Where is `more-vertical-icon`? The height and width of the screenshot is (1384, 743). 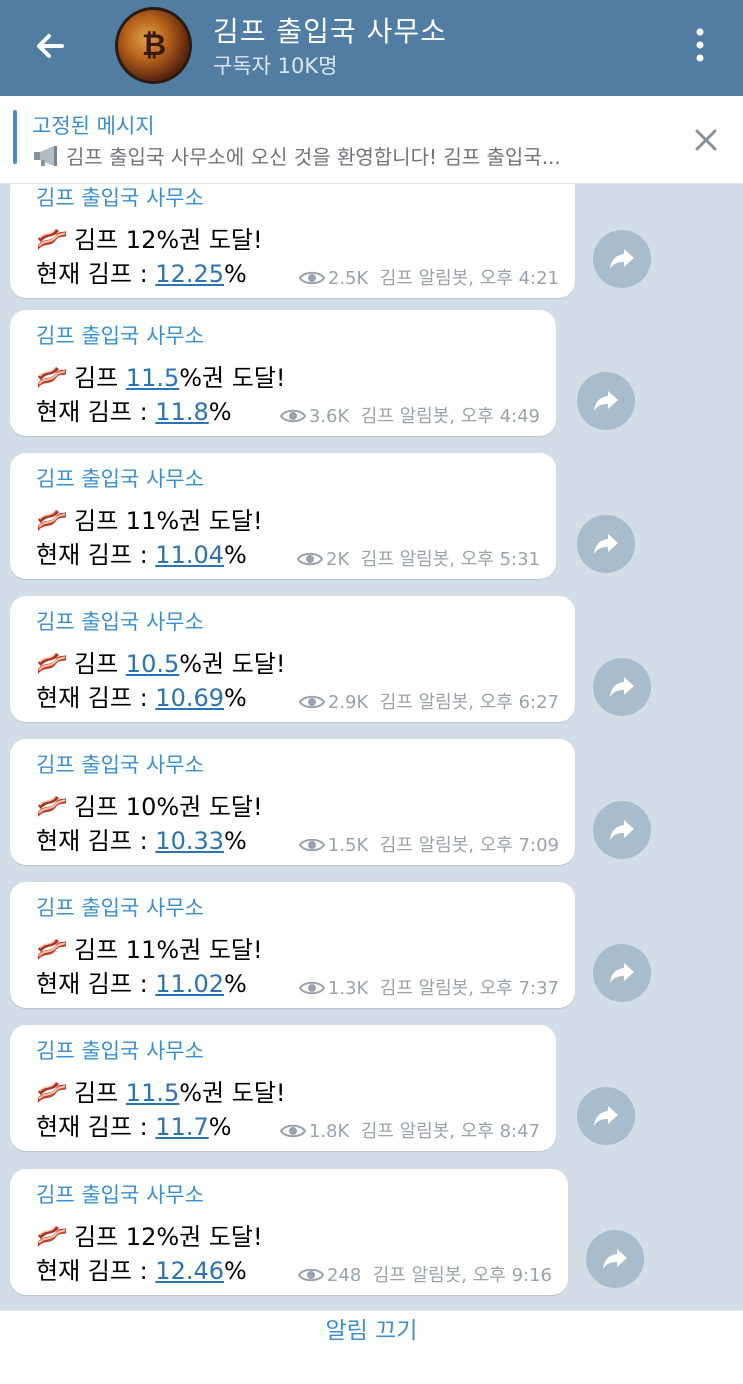 more-vertical-icon is located at coordinates (700, 46).